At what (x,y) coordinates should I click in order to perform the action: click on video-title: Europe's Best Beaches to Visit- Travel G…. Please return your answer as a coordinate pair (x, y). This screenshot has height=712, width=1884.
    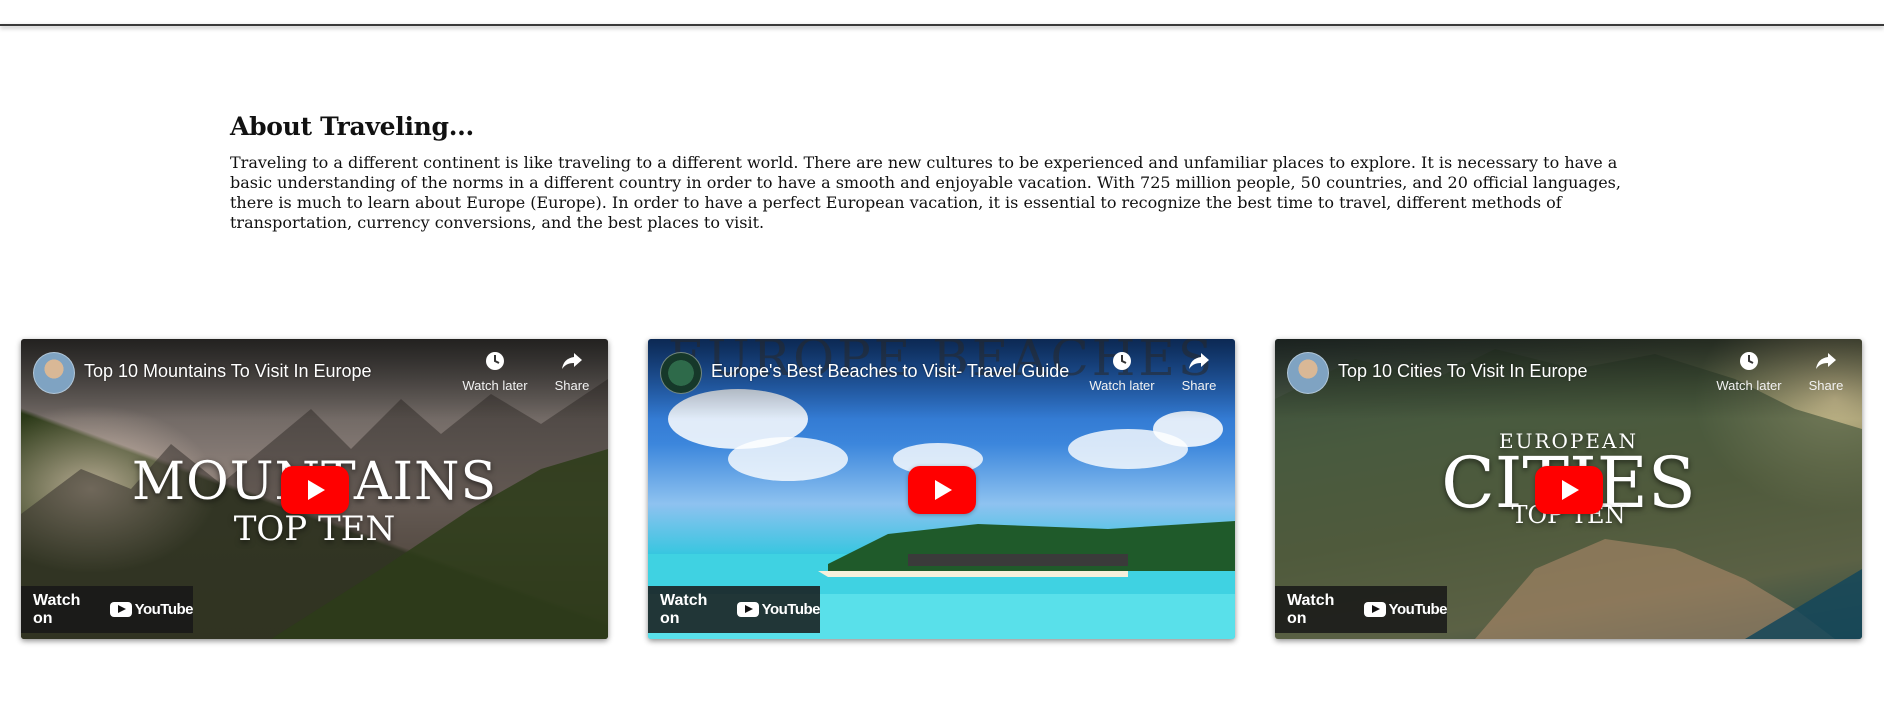
    Looking at the image, I should click on (896, 371).